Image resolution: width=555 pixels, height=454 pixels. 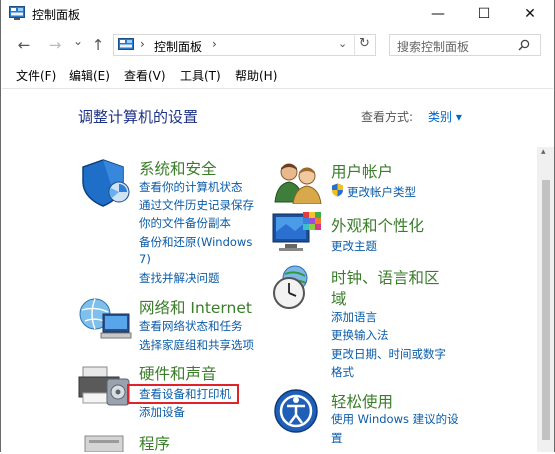 I want to click on minimize-icon: —, so click(x=438, y=14).